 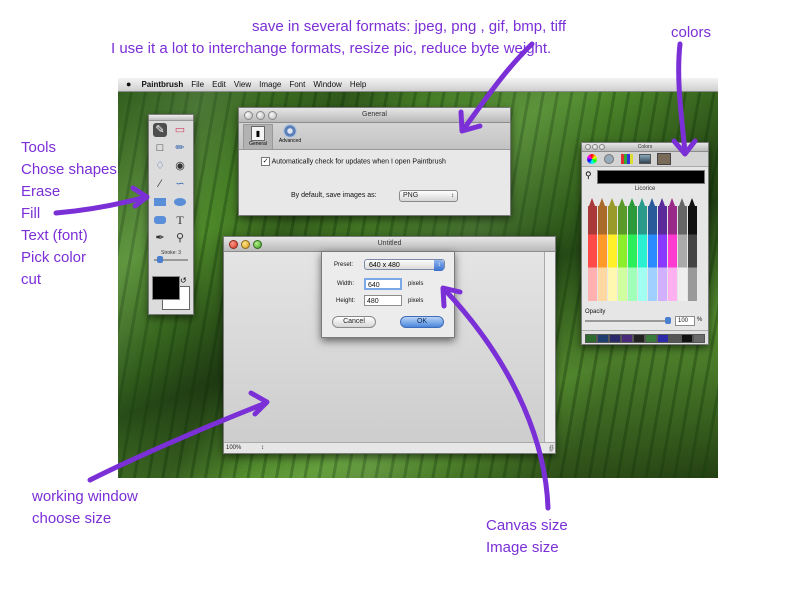 I want to click on width-field: 640, so click(x=383, y=284).